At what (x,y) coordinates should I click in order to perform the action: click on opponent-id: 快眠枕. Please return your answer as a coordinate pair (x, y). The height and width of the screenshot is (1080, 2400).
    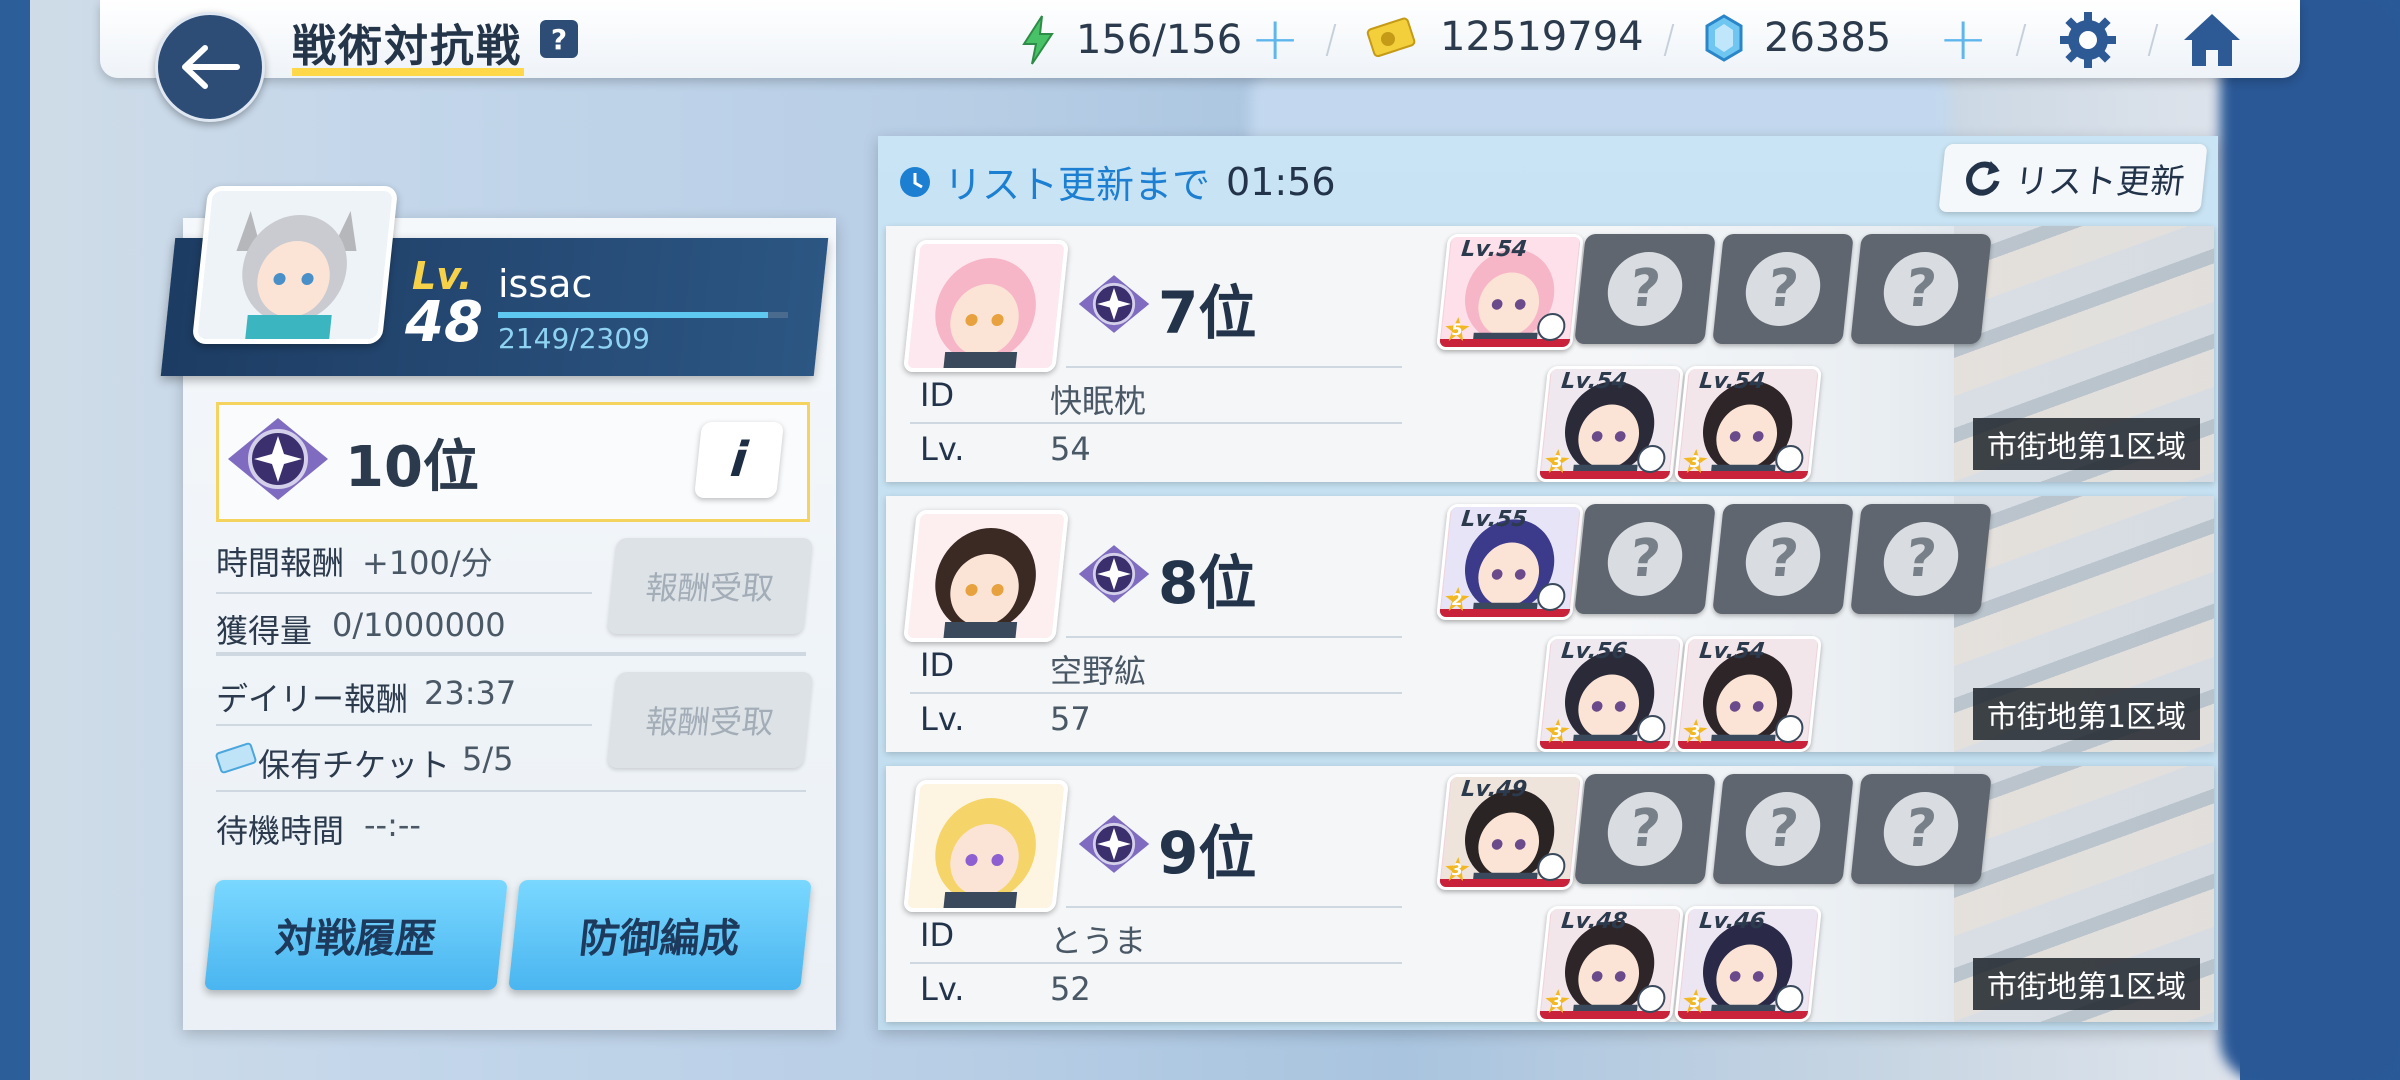
    Looking at the image, I should click on (1098, 401).